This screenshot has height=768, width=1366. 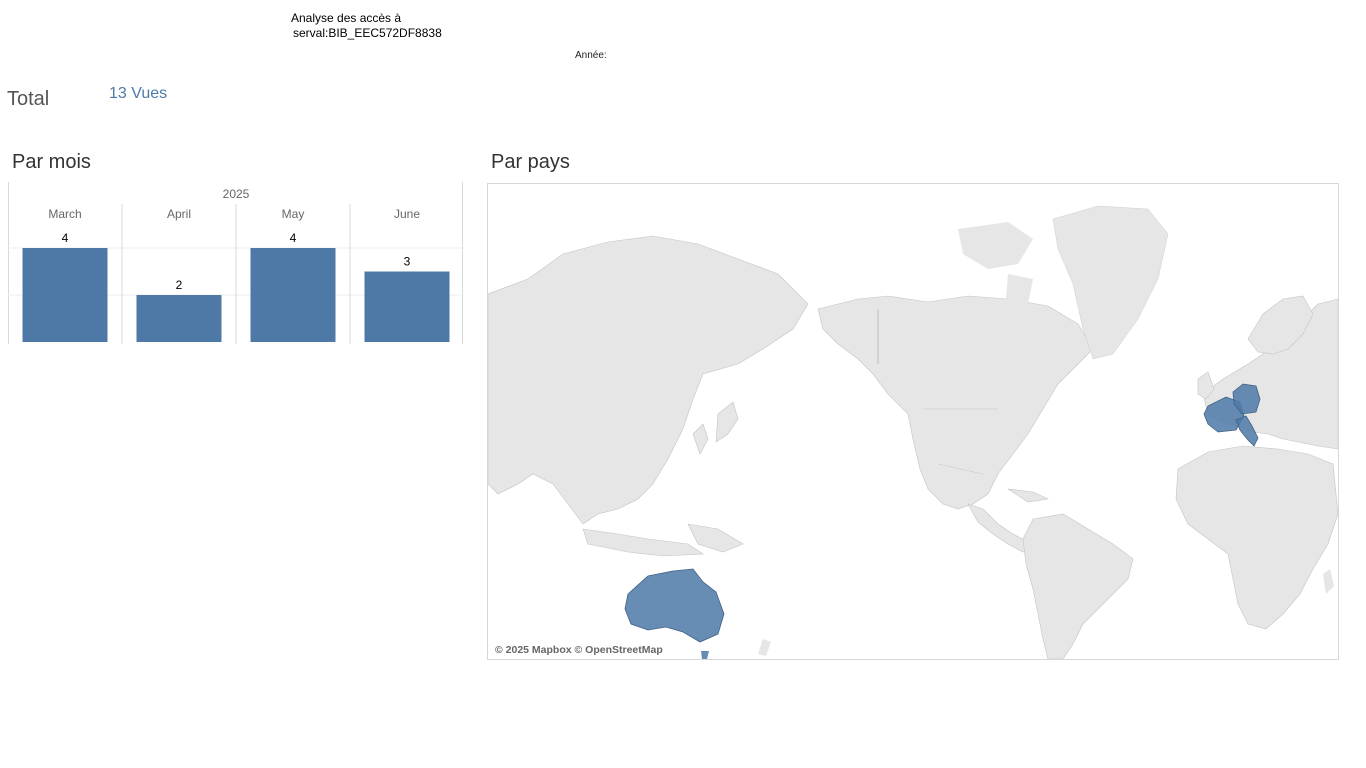 I want to click on bar-june, so click(x=407, y=306).